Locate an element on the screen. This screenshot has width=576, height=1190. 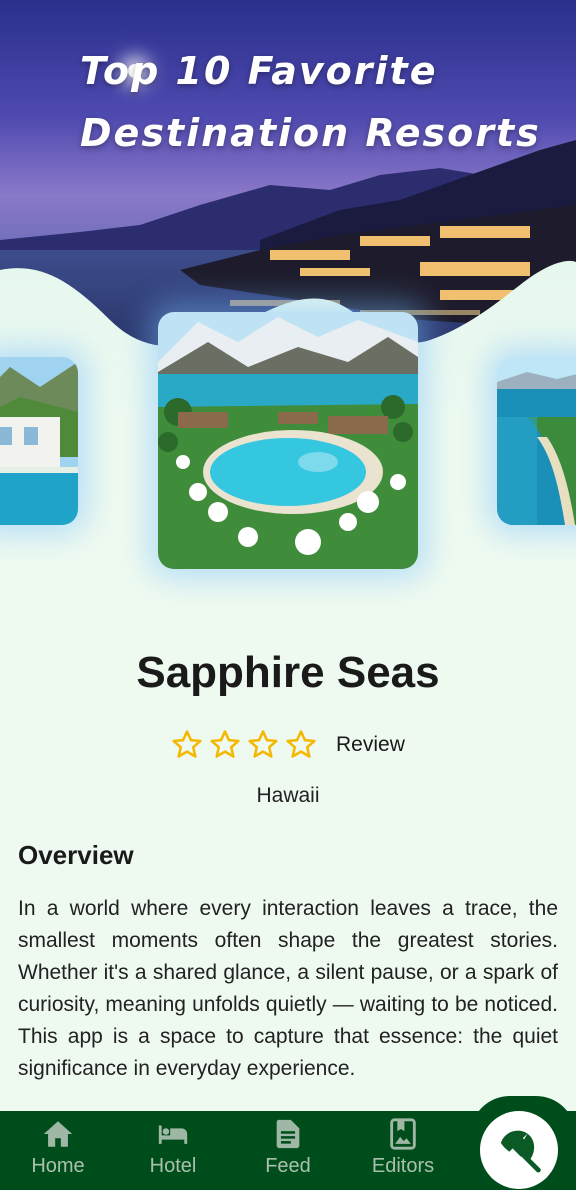
beach-coast-photo is located at coordinates (536, 441).